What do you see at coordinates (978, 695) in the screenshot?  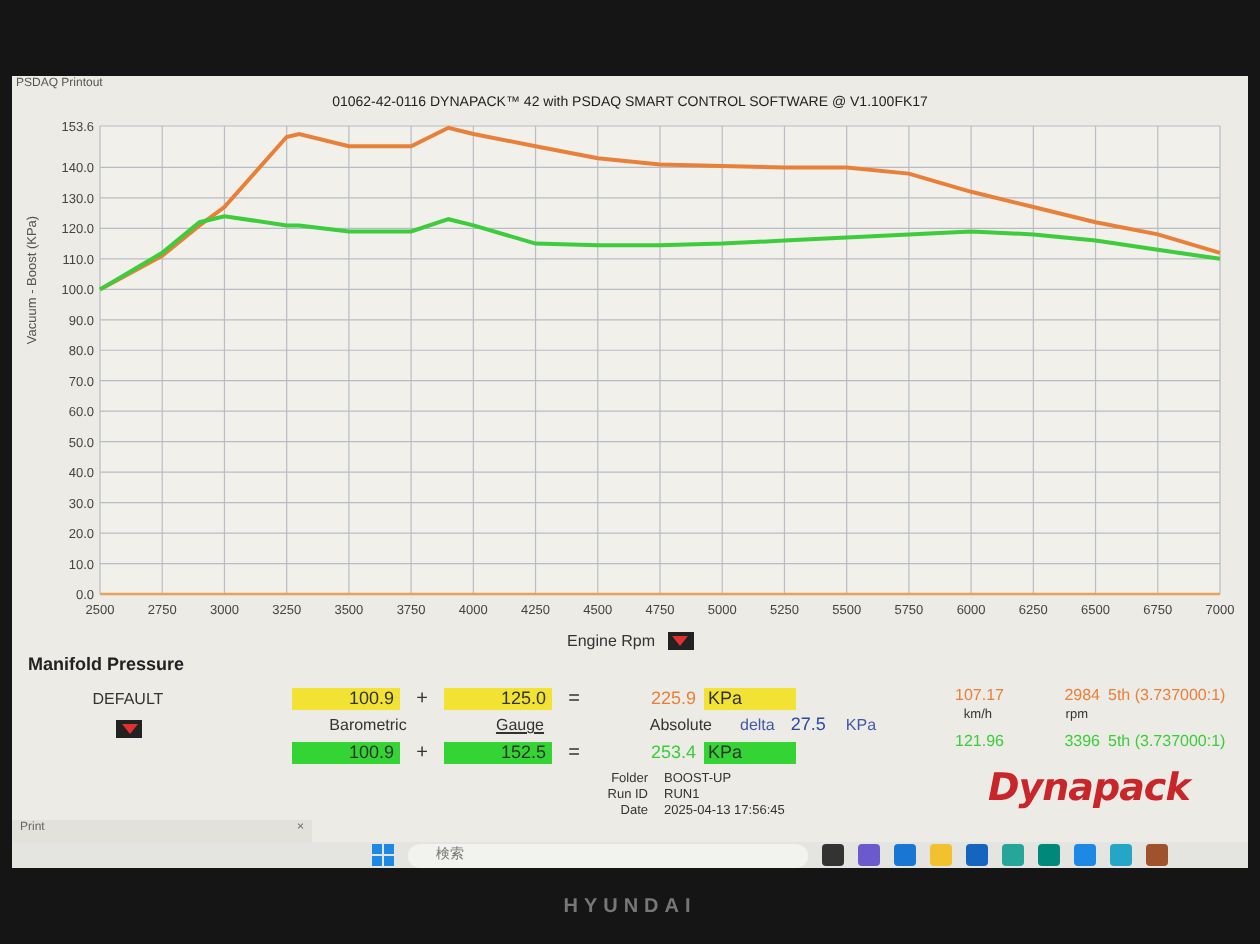 I see `speed-value: 107.17` at bounding box center [978, 695].